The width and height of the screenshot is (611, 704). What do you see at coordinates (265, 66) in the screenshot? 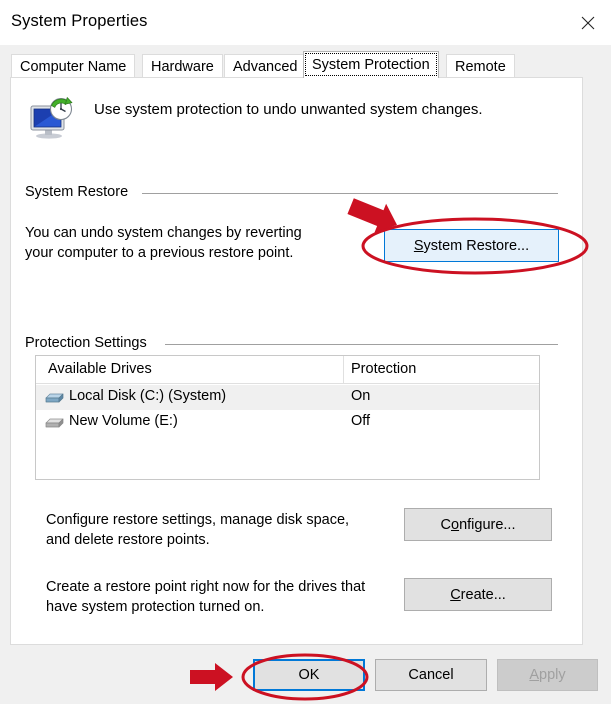
I see `tab-advanced: Advanced` at bounding box center [265, 66].